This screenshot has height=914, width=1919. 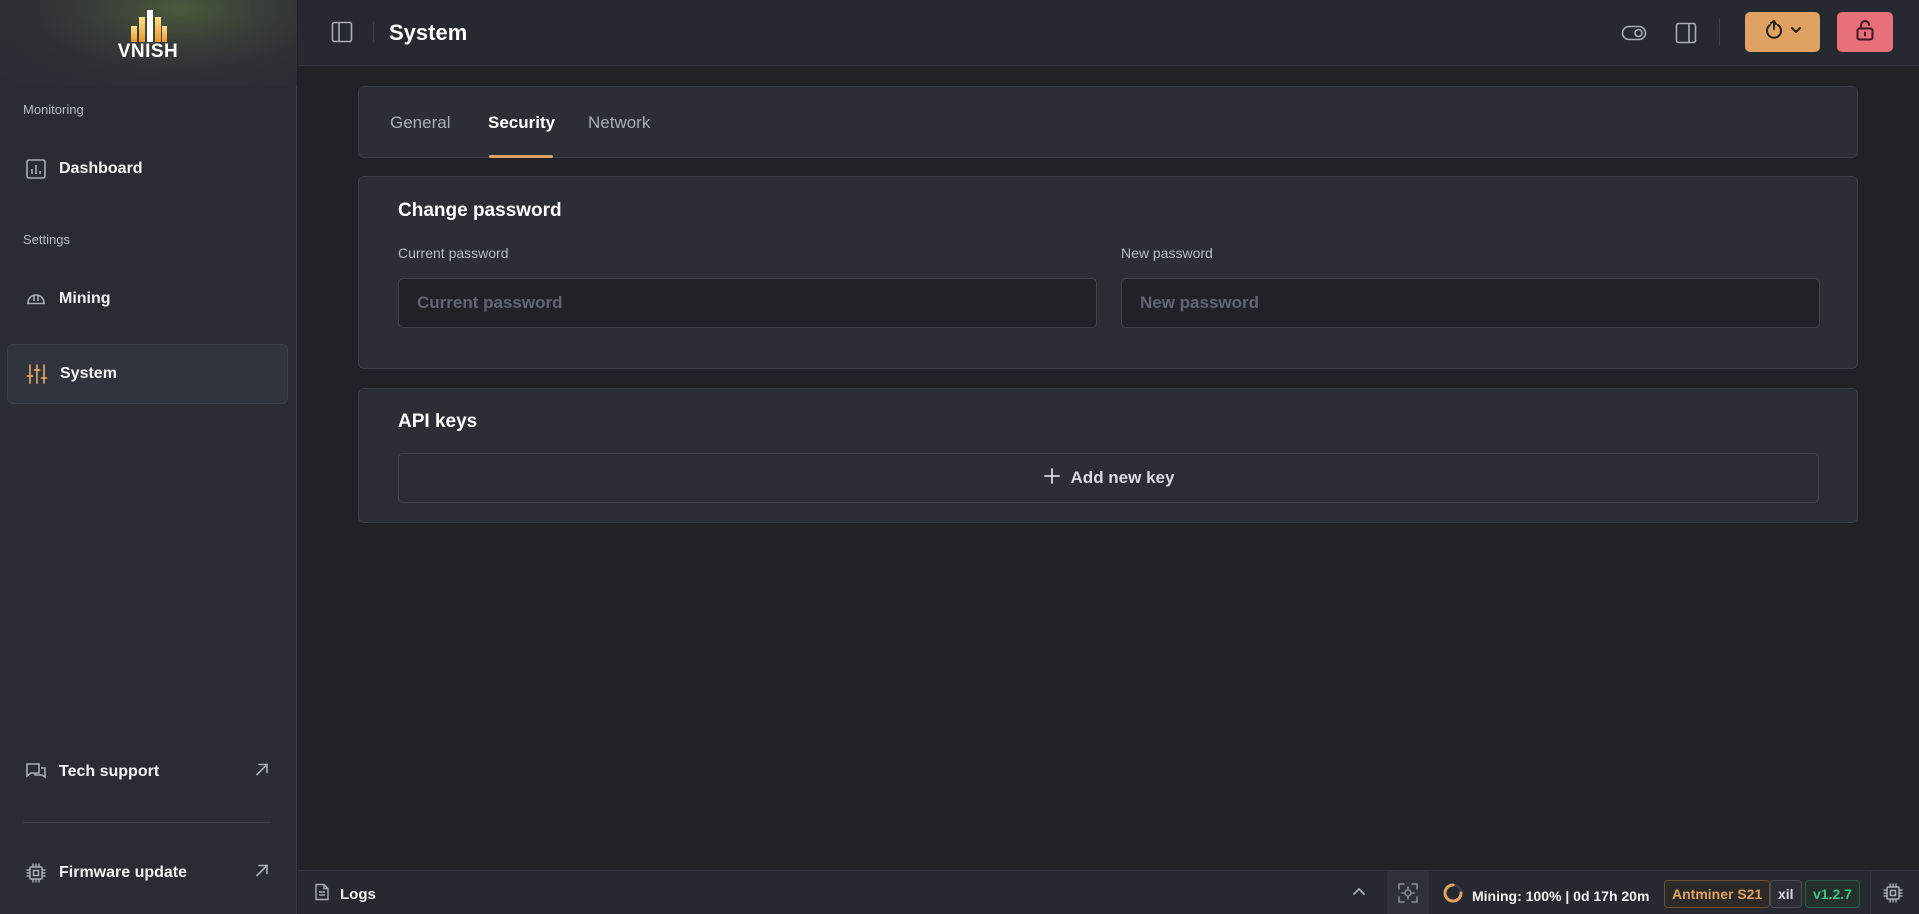 What do you see at coordinates (85, 298) in the screenshot?
I see `sidebar-item-label: Mining` at bounding box center [85, 298].